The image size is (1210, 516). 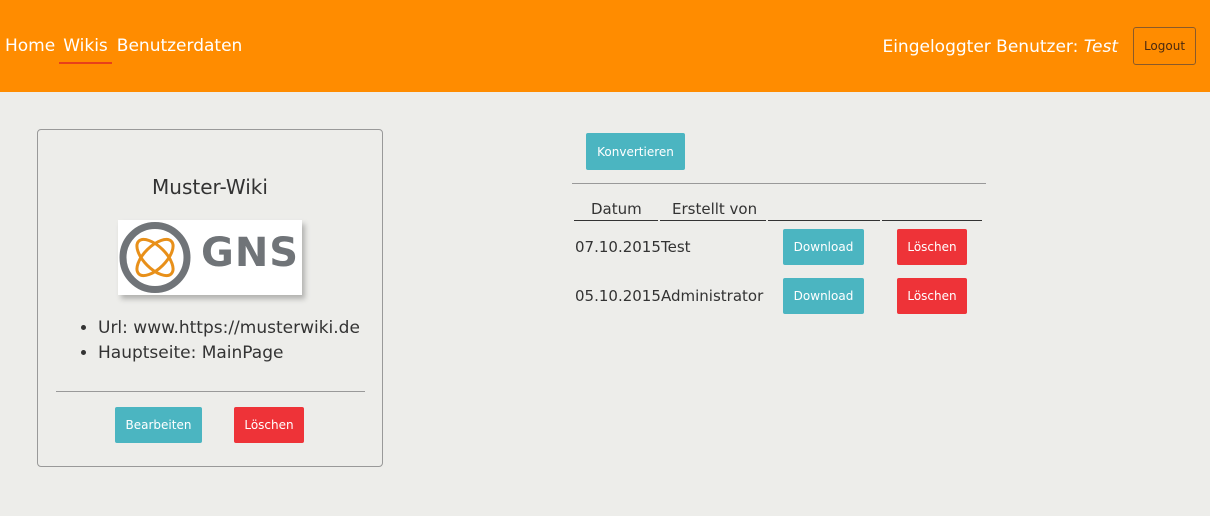 What do you see at coordinates (85, 50) in the screenshot?
I see `nav-wikis-link: Wikis` at bounding box center [85, 50].